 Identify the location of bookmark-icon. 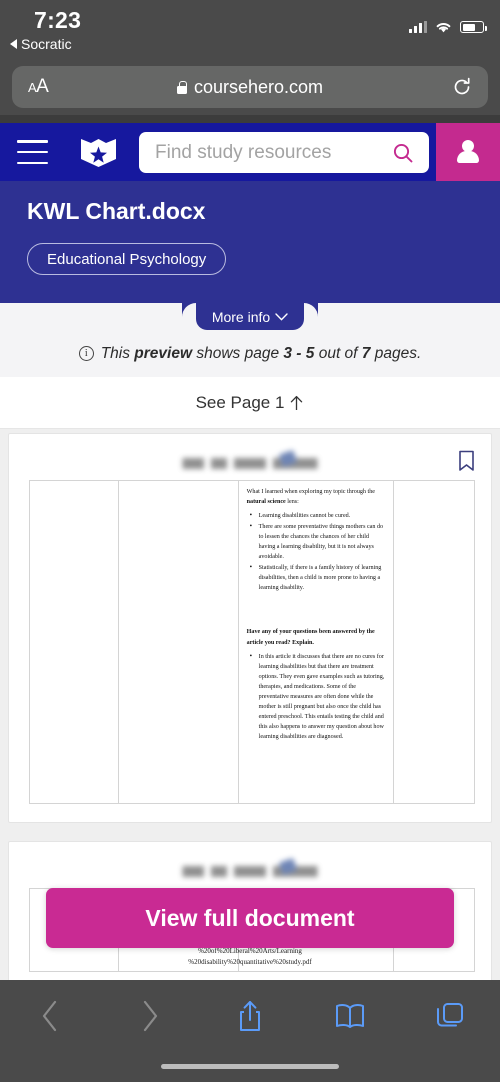
(466, 460).